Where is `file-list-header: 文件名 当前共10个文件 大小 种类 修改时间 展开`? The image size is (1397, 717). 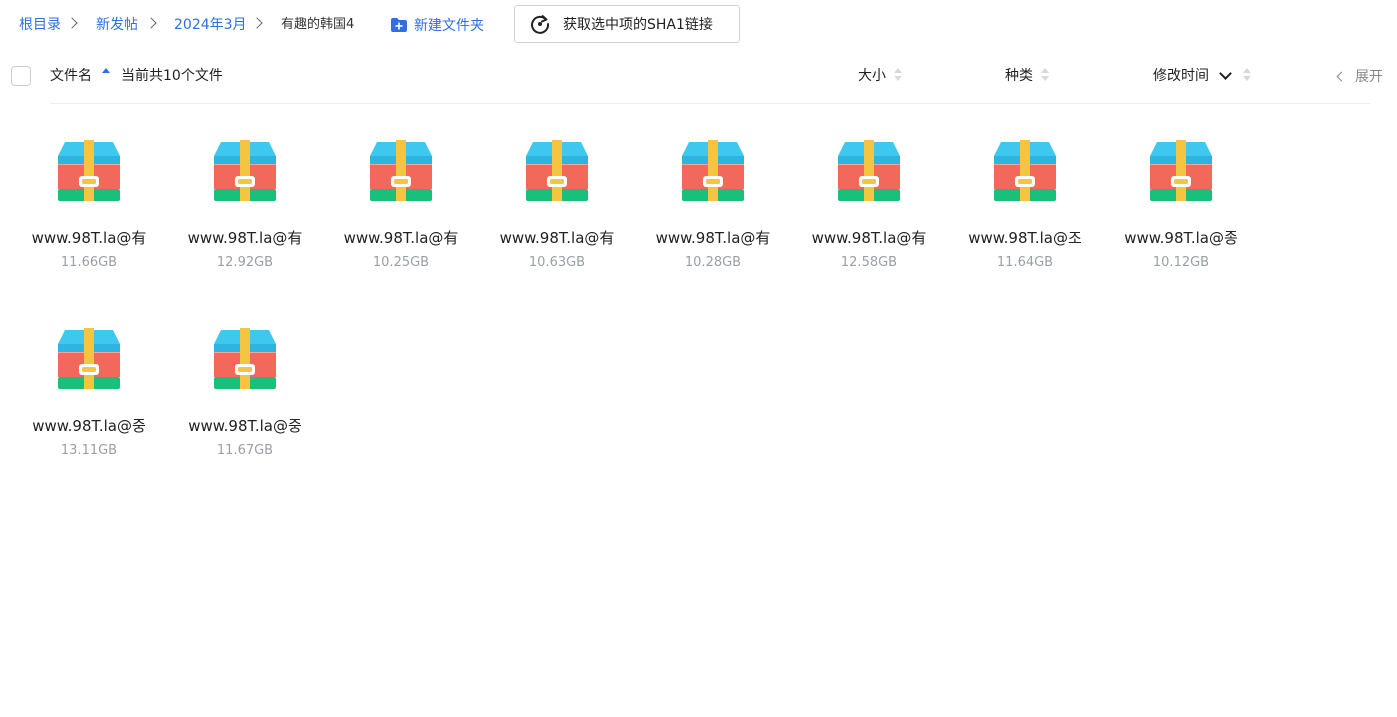
file-list-header: 文件名 当前共10个文件 大小 种类 修改时间 展开 is located at coordinates (698, 76).